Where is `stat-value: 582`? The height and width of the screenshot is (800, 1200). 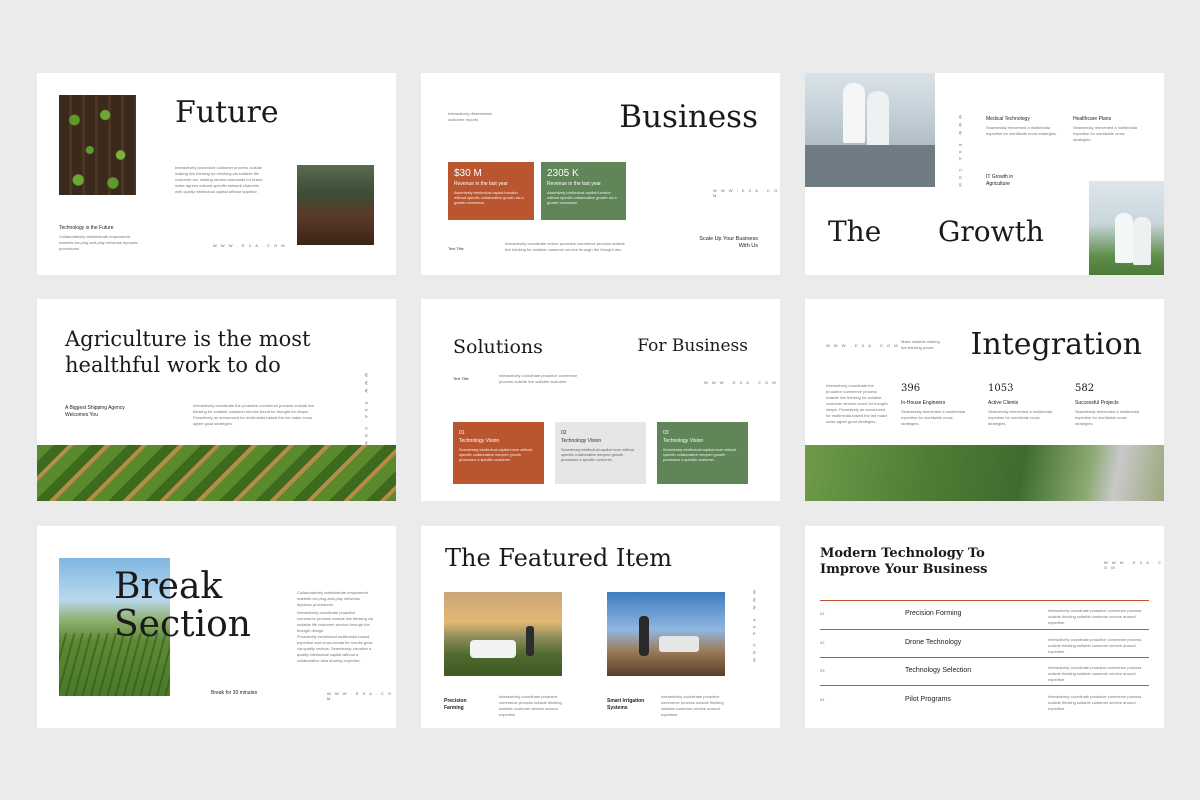
stat-value: 582 is located at coordinates (1085, 388).